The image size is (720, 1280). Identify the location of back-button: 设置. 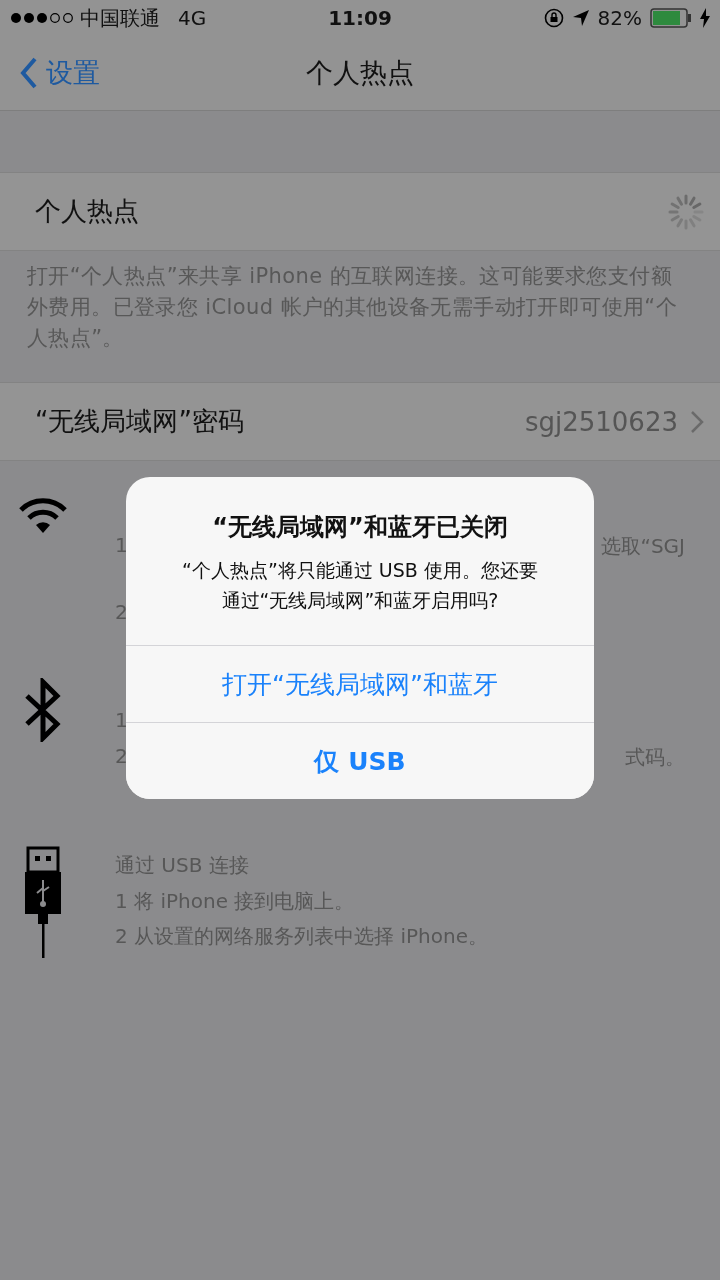
(53, 73).